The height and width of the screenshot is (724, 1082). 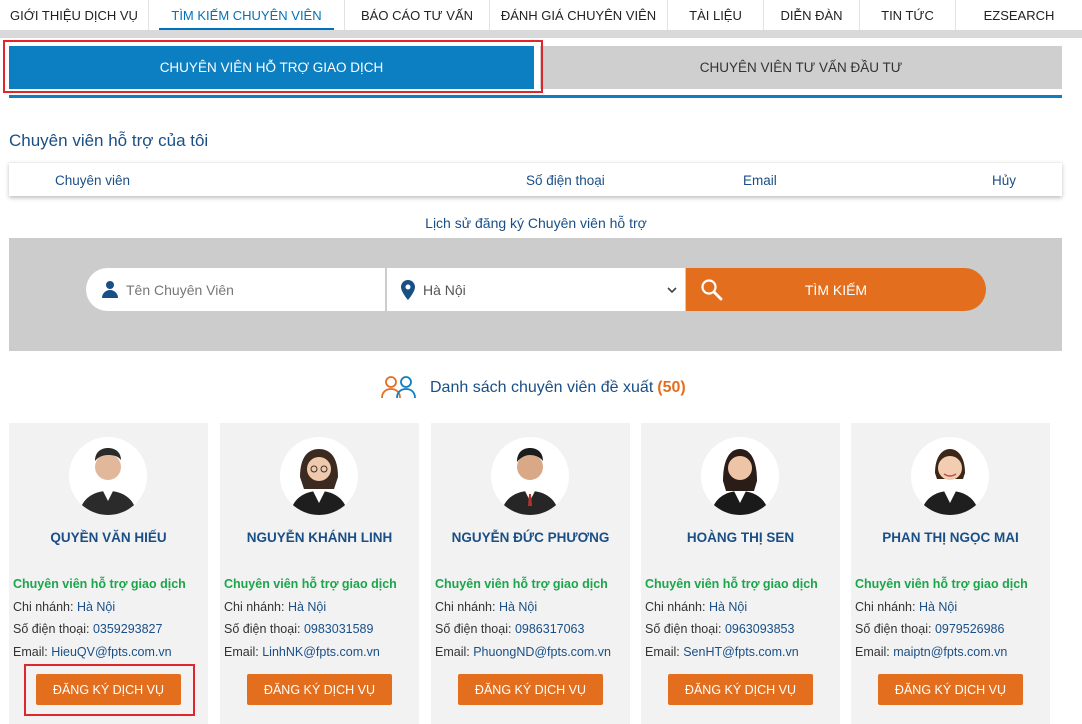 What do you see at coordinates (950, 652) in the screenshot?
I see `email-value: maiptn@fpts.com.vn` at bounding box center [950, 652].